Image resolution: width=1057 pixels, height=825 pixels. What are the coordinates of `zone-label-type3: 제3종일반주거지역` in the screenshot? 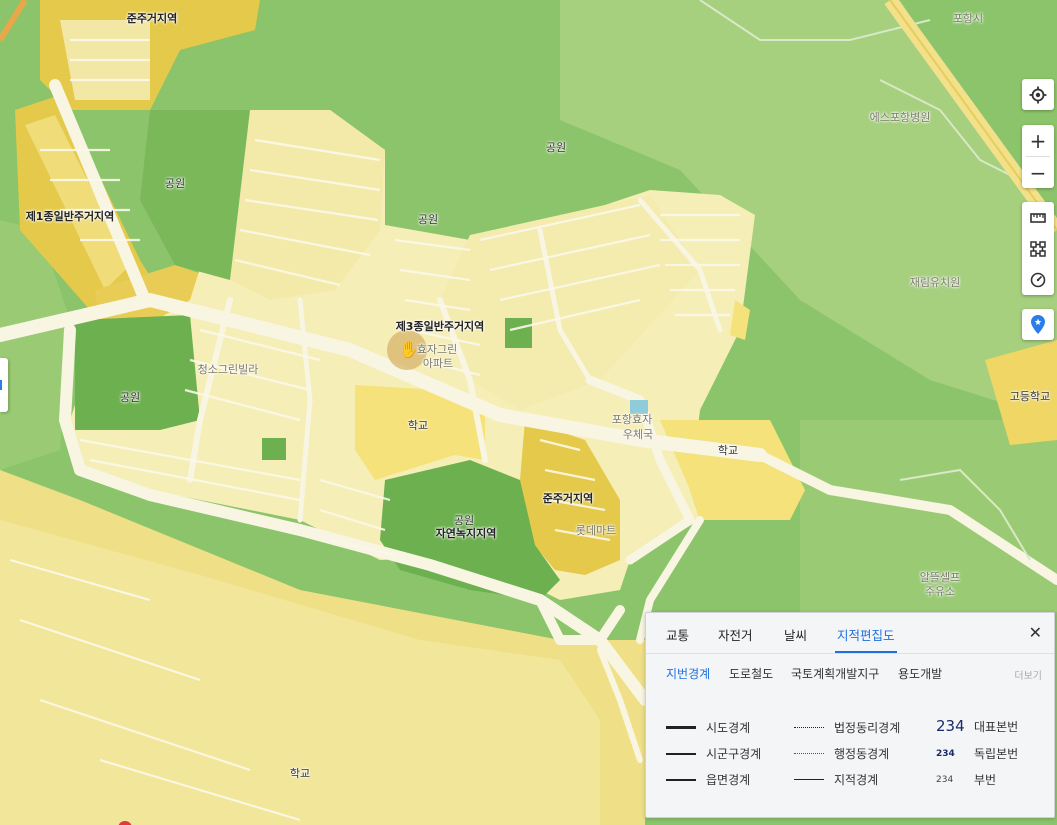 It's located at (440, 326).